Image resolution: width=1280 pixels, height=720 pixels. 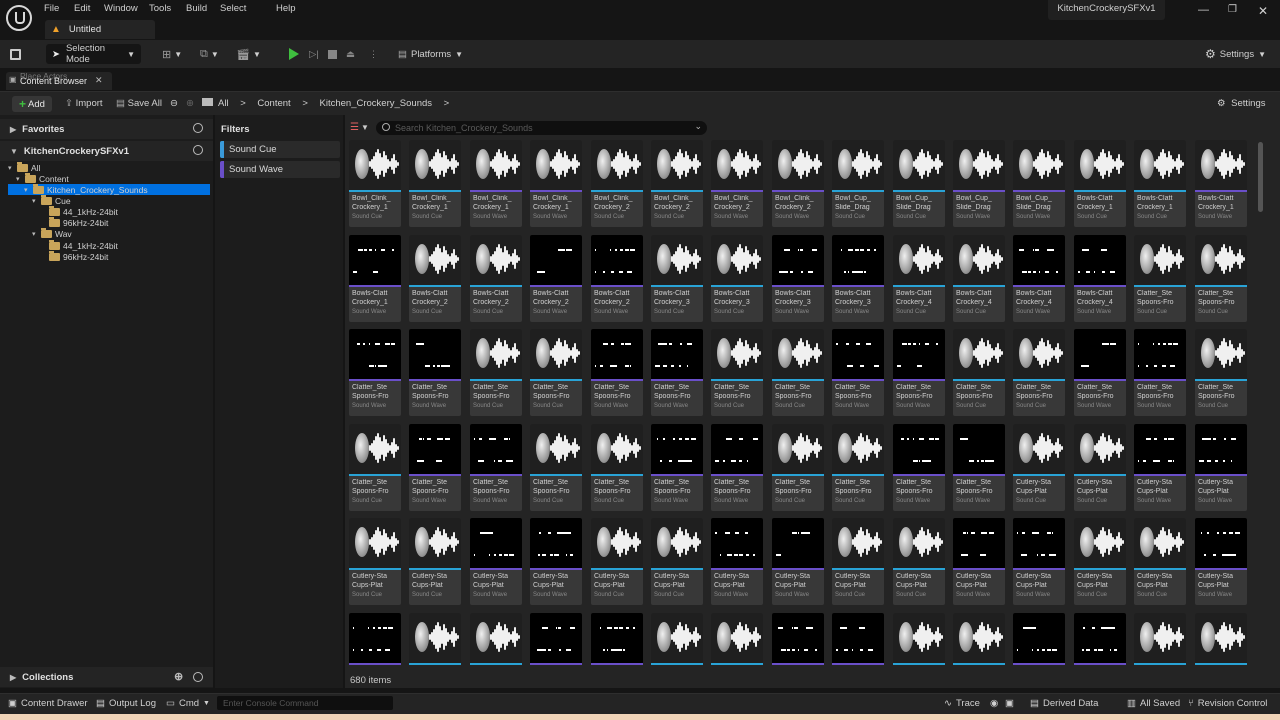 I want to click on level-tab: ▲ Untitled, so click(x=100, y=29).